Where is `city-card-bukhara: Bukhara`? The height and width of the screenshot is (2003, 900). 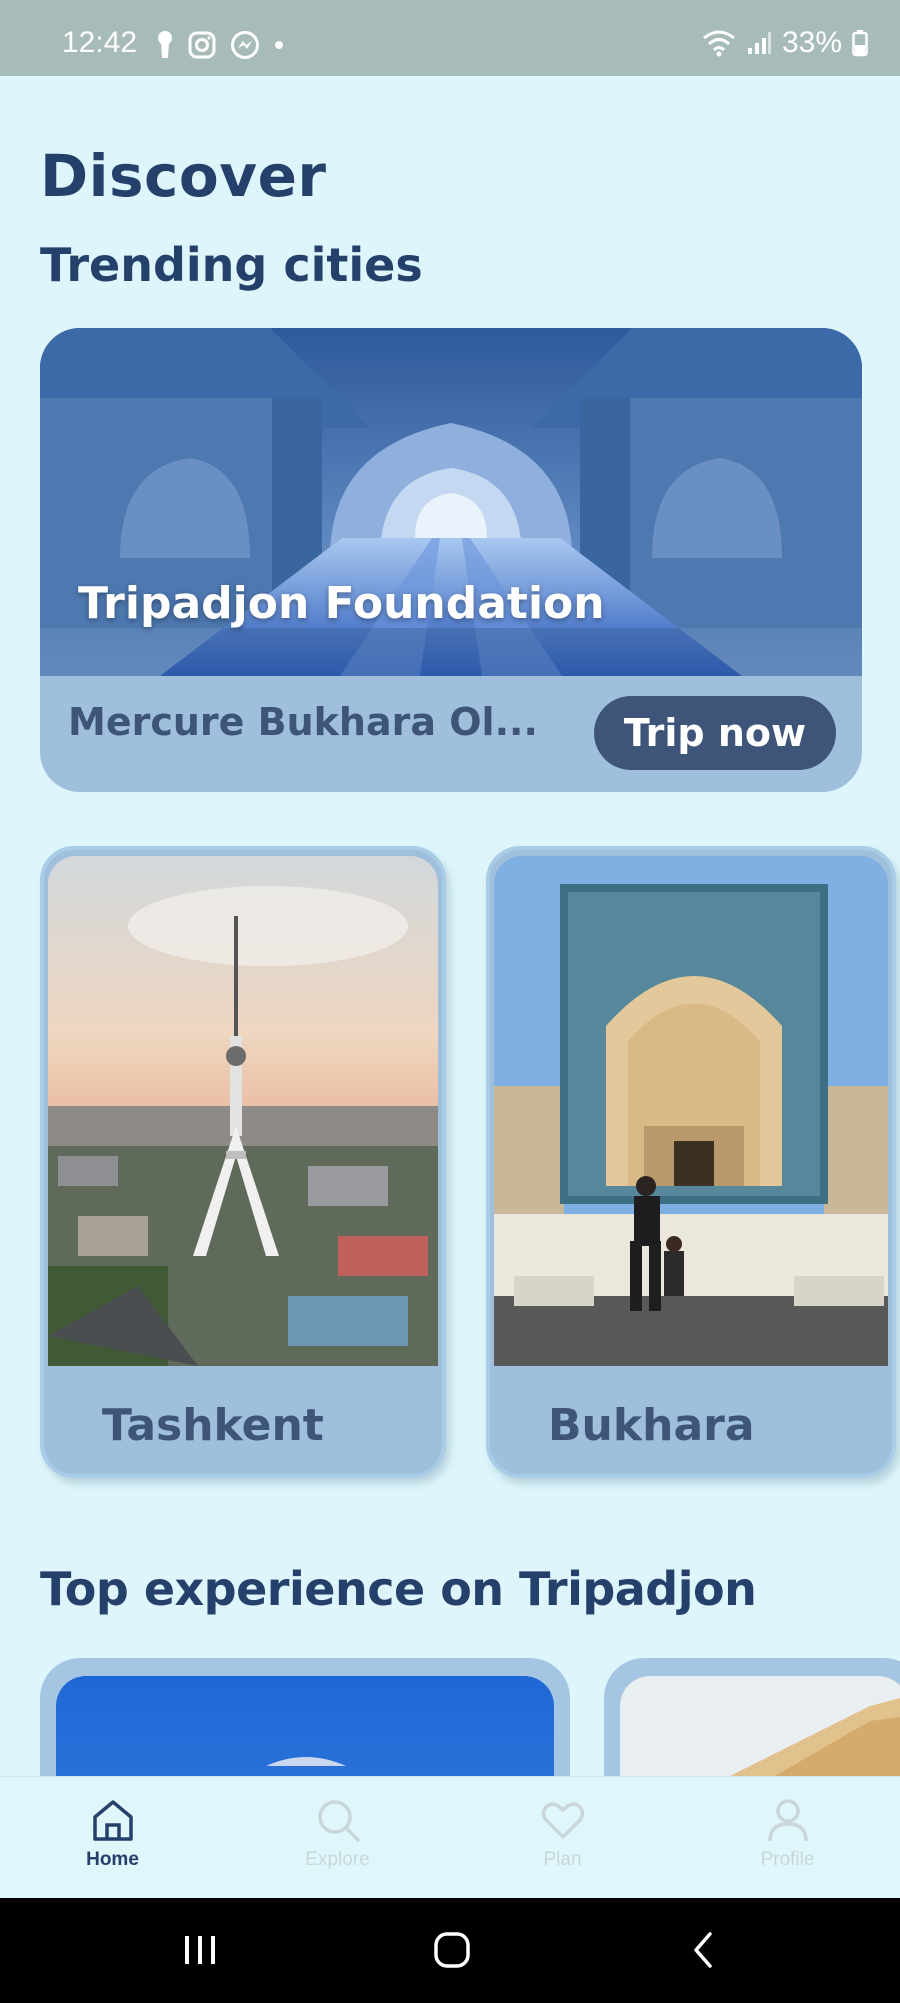 city-card-bukhara: Bukhara is located at coordinates (691, 1162).